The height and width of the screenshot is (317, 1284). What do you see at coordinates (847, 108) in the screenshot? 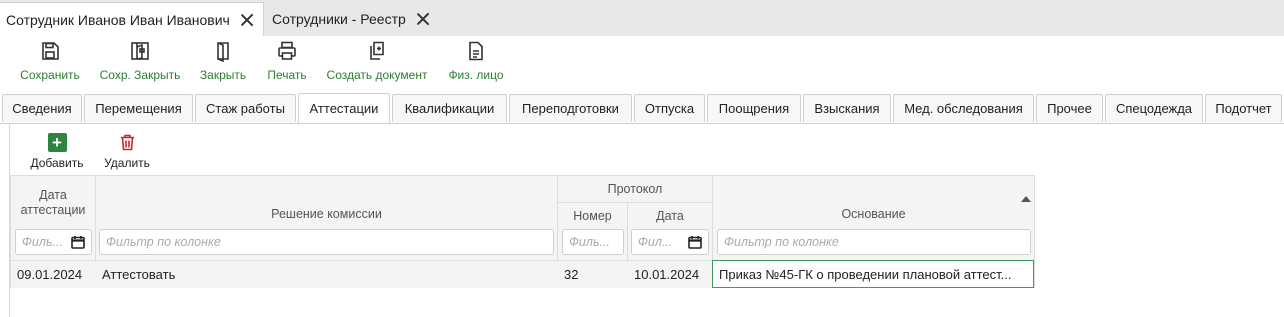
I see `tab-penalties: Взыскания` at bounding box center [847, 108].